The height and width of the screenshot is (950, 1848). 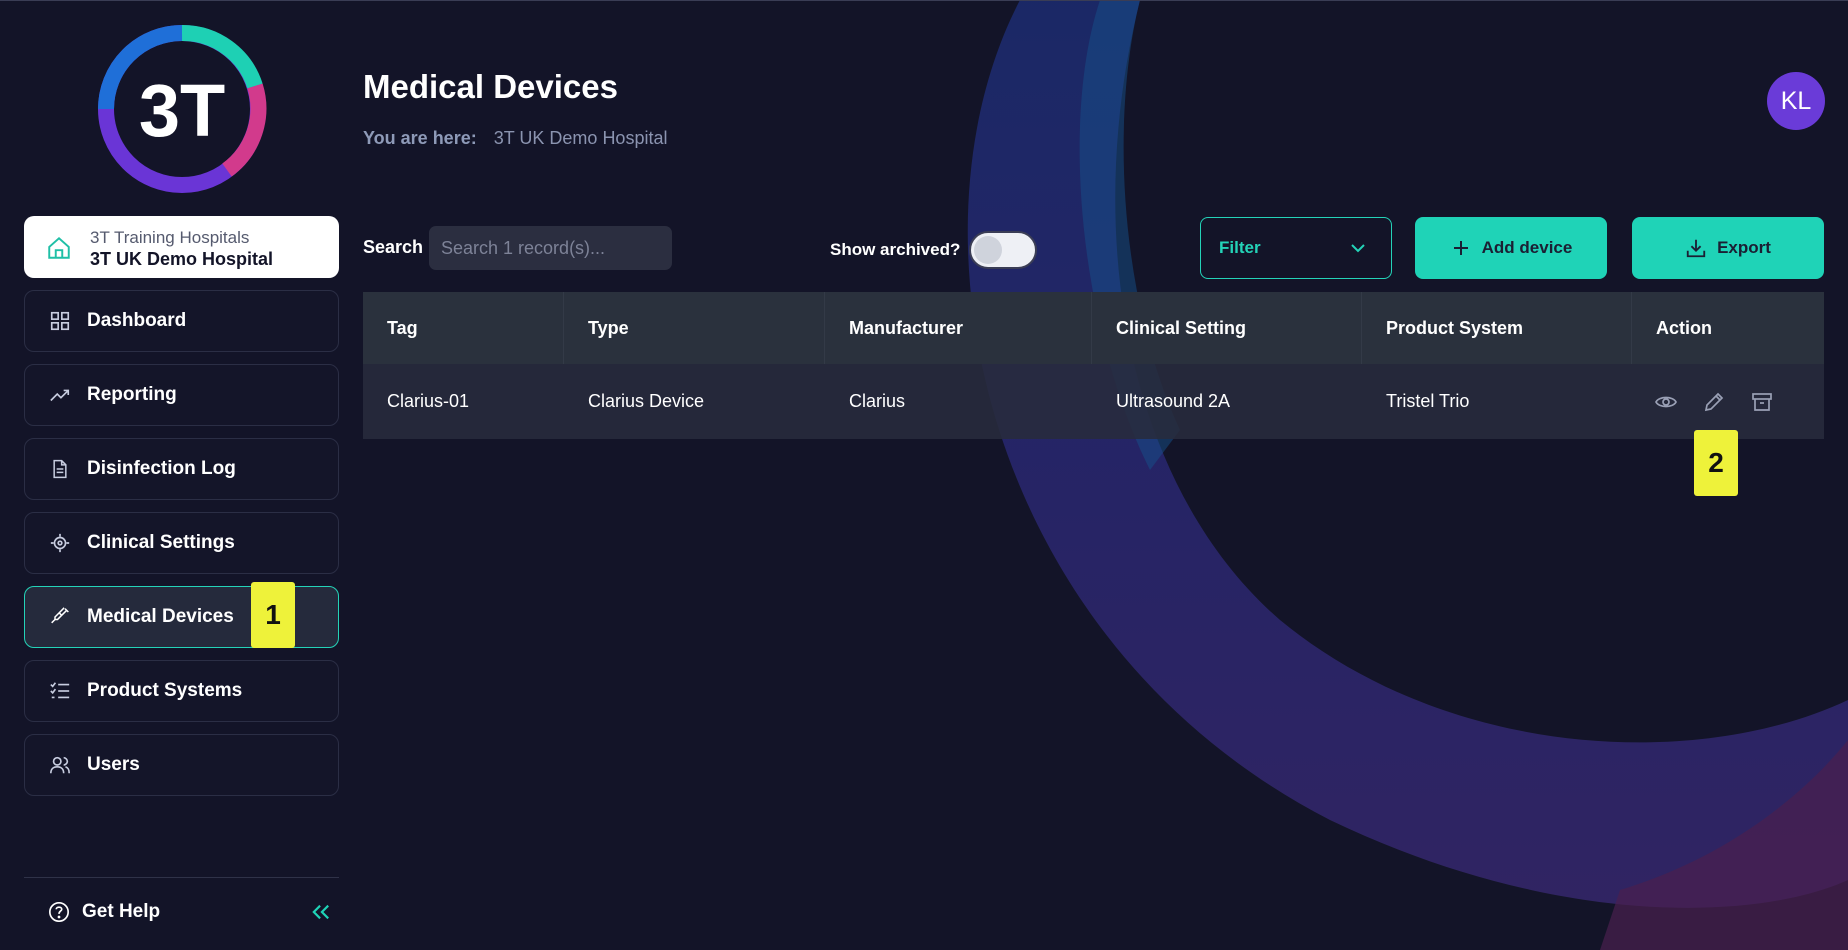 I want to click on export-button: Export, so click(x=1728, y=248).